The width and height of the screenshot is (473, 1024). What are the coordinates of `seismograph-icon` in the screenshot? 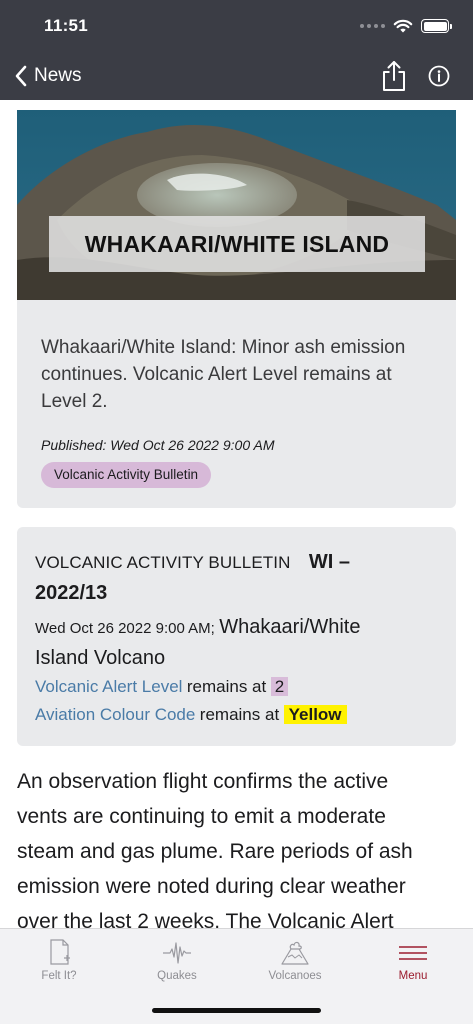 It's located at (177, 953).